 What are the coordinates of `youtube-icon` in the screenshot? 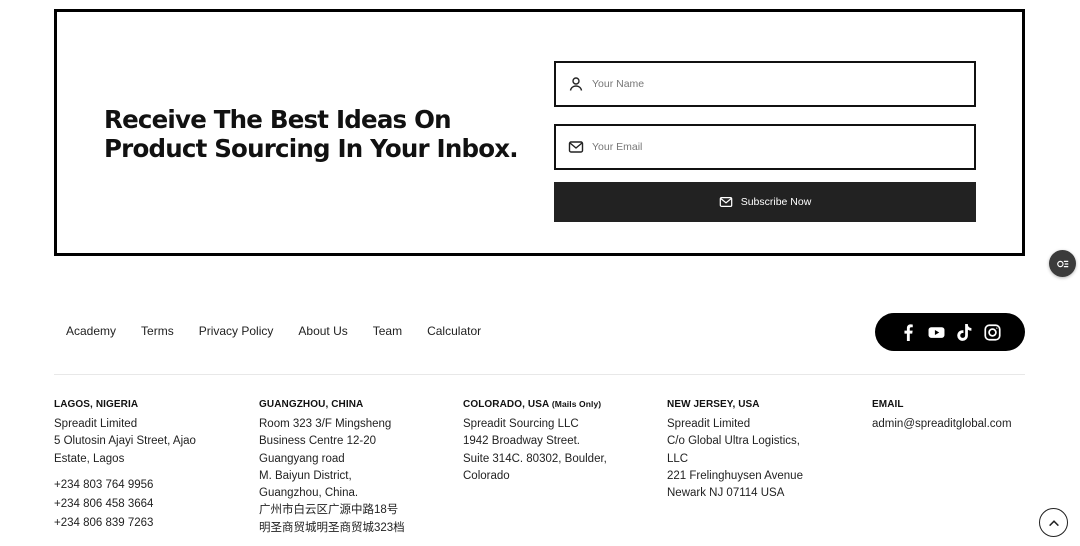 It's located at (936, 332).